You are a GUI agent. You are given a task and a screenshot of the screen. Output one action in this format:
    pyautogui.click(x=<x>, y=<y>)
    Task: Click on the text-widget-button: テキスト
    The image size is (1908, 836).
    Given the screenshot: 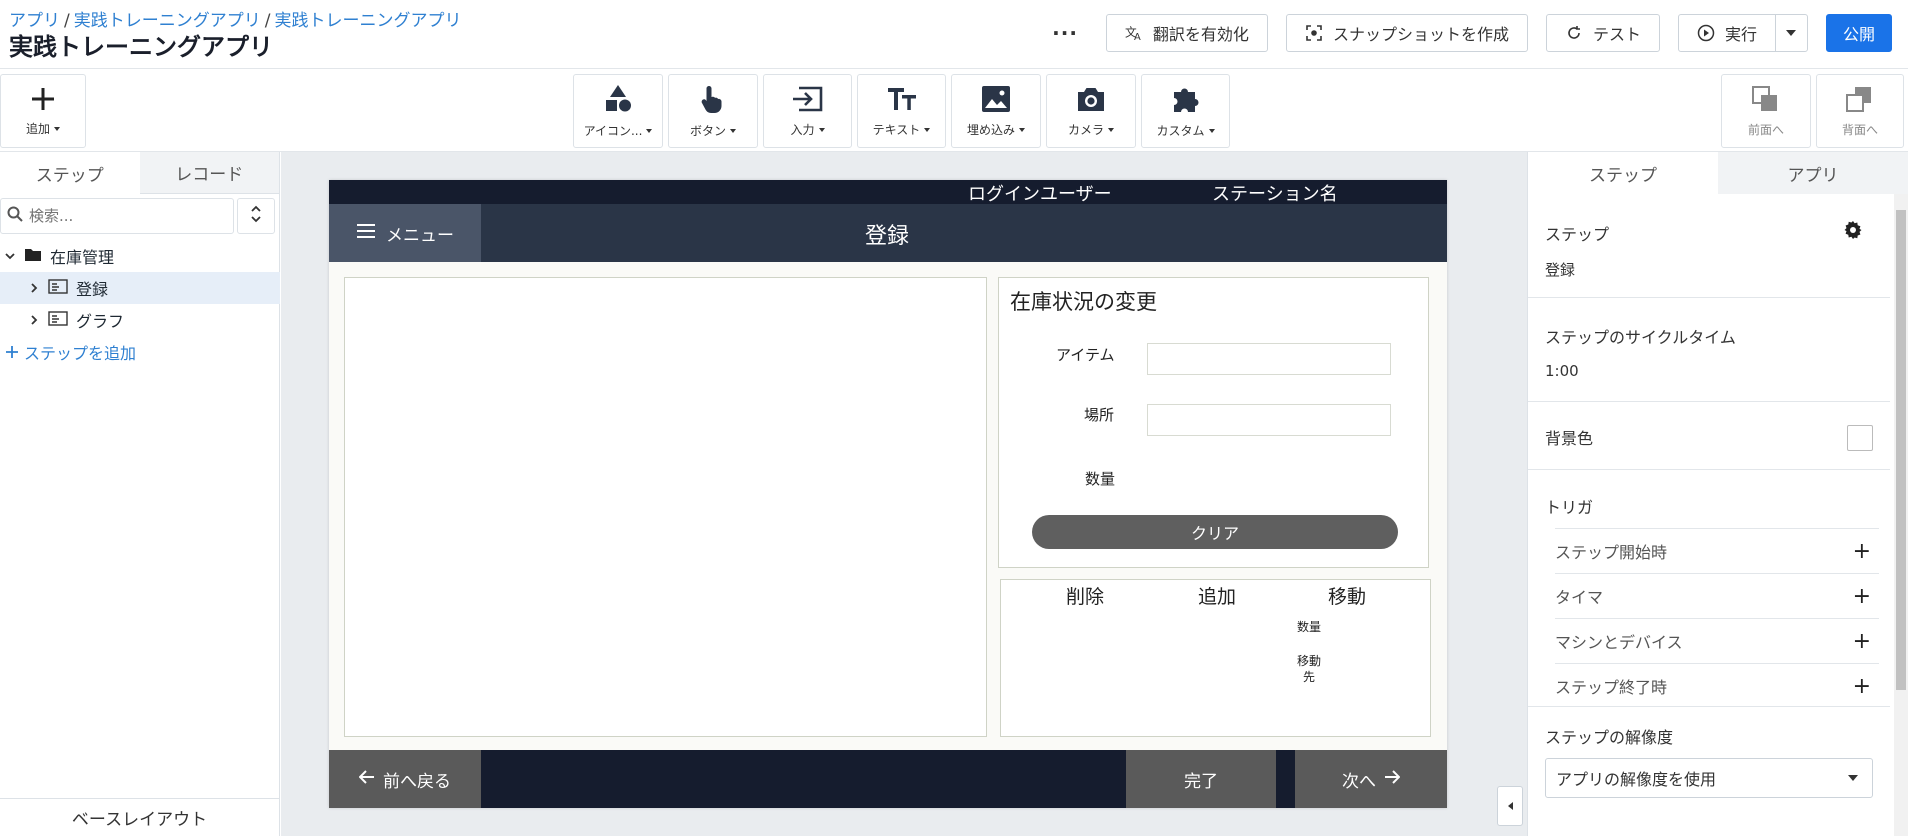 What is the action you would take?
    pyautogui.click(x=901, y=111)
    